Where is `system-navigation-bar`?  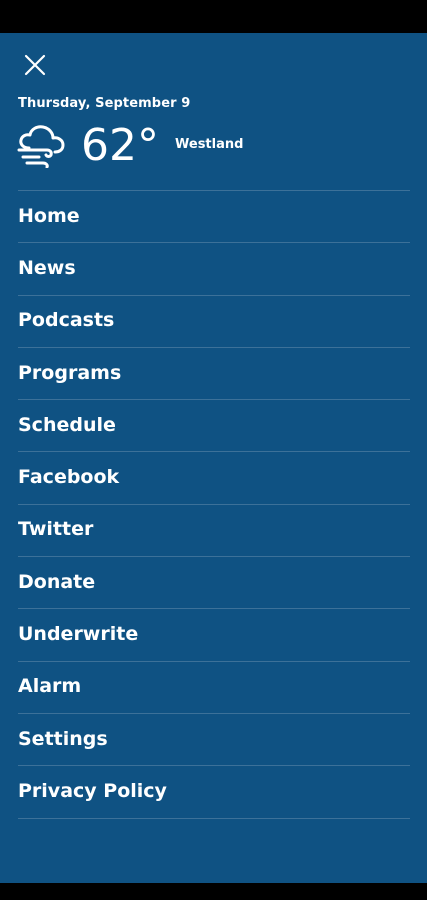
system-navigation-bar is located at coordinates (213, 891).